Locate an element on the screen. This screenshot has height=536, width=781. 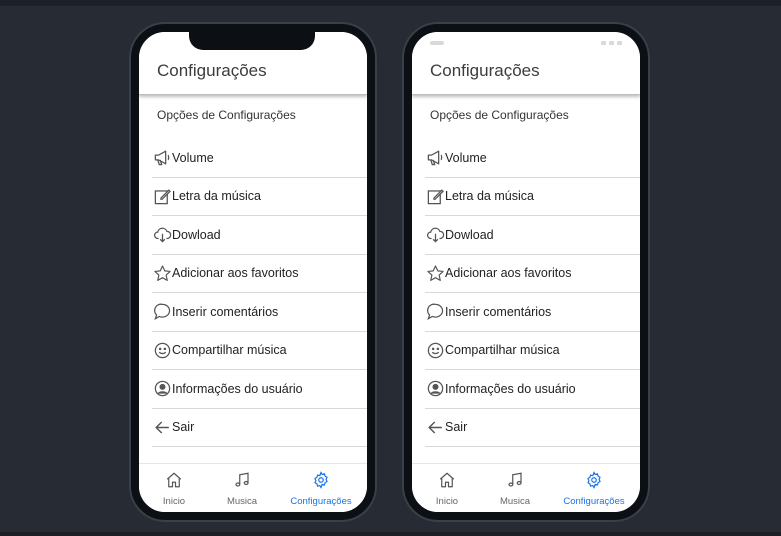
bottom-band is located at coordinates (390, 534).